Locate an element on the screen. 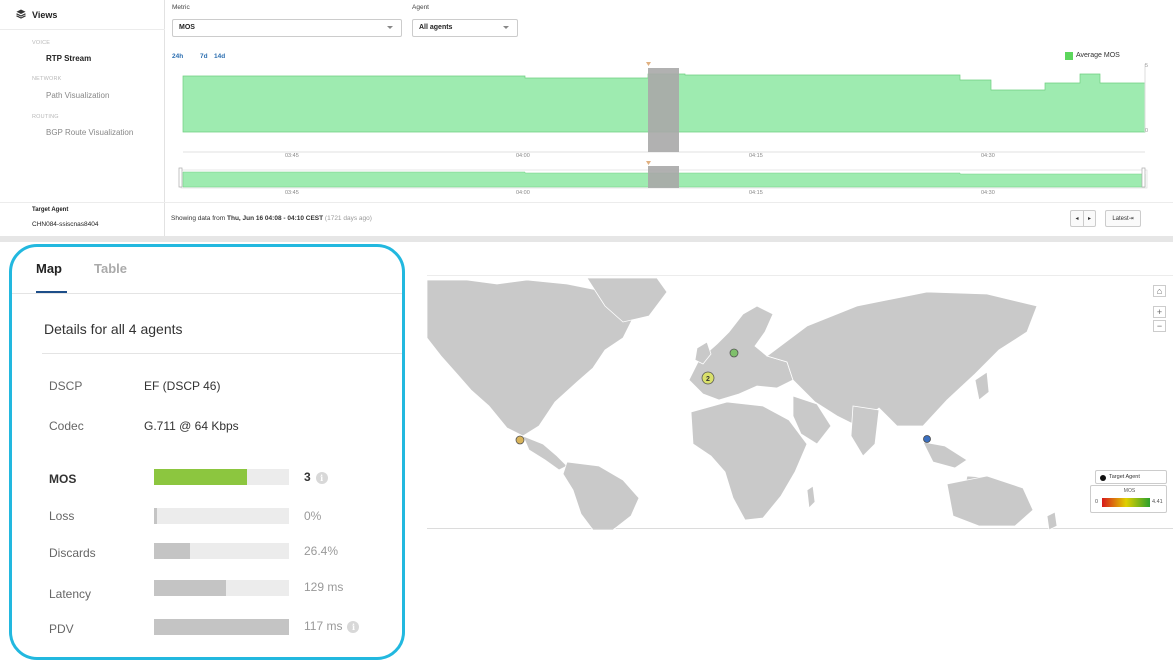 The height and width of the screenshot is (665, 1173). codec-label: Codec is located at coordinates (66, 426).